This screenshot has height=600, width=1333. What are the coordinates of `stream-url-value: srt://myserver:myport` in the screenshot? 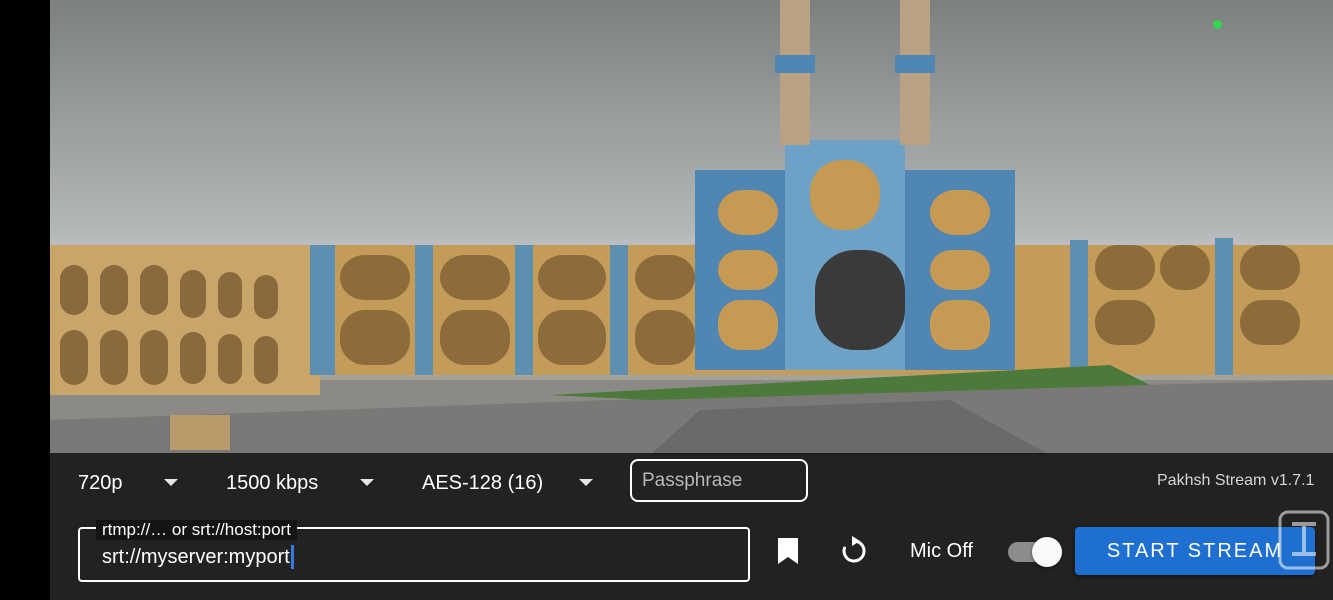 It's located at (196, 556).